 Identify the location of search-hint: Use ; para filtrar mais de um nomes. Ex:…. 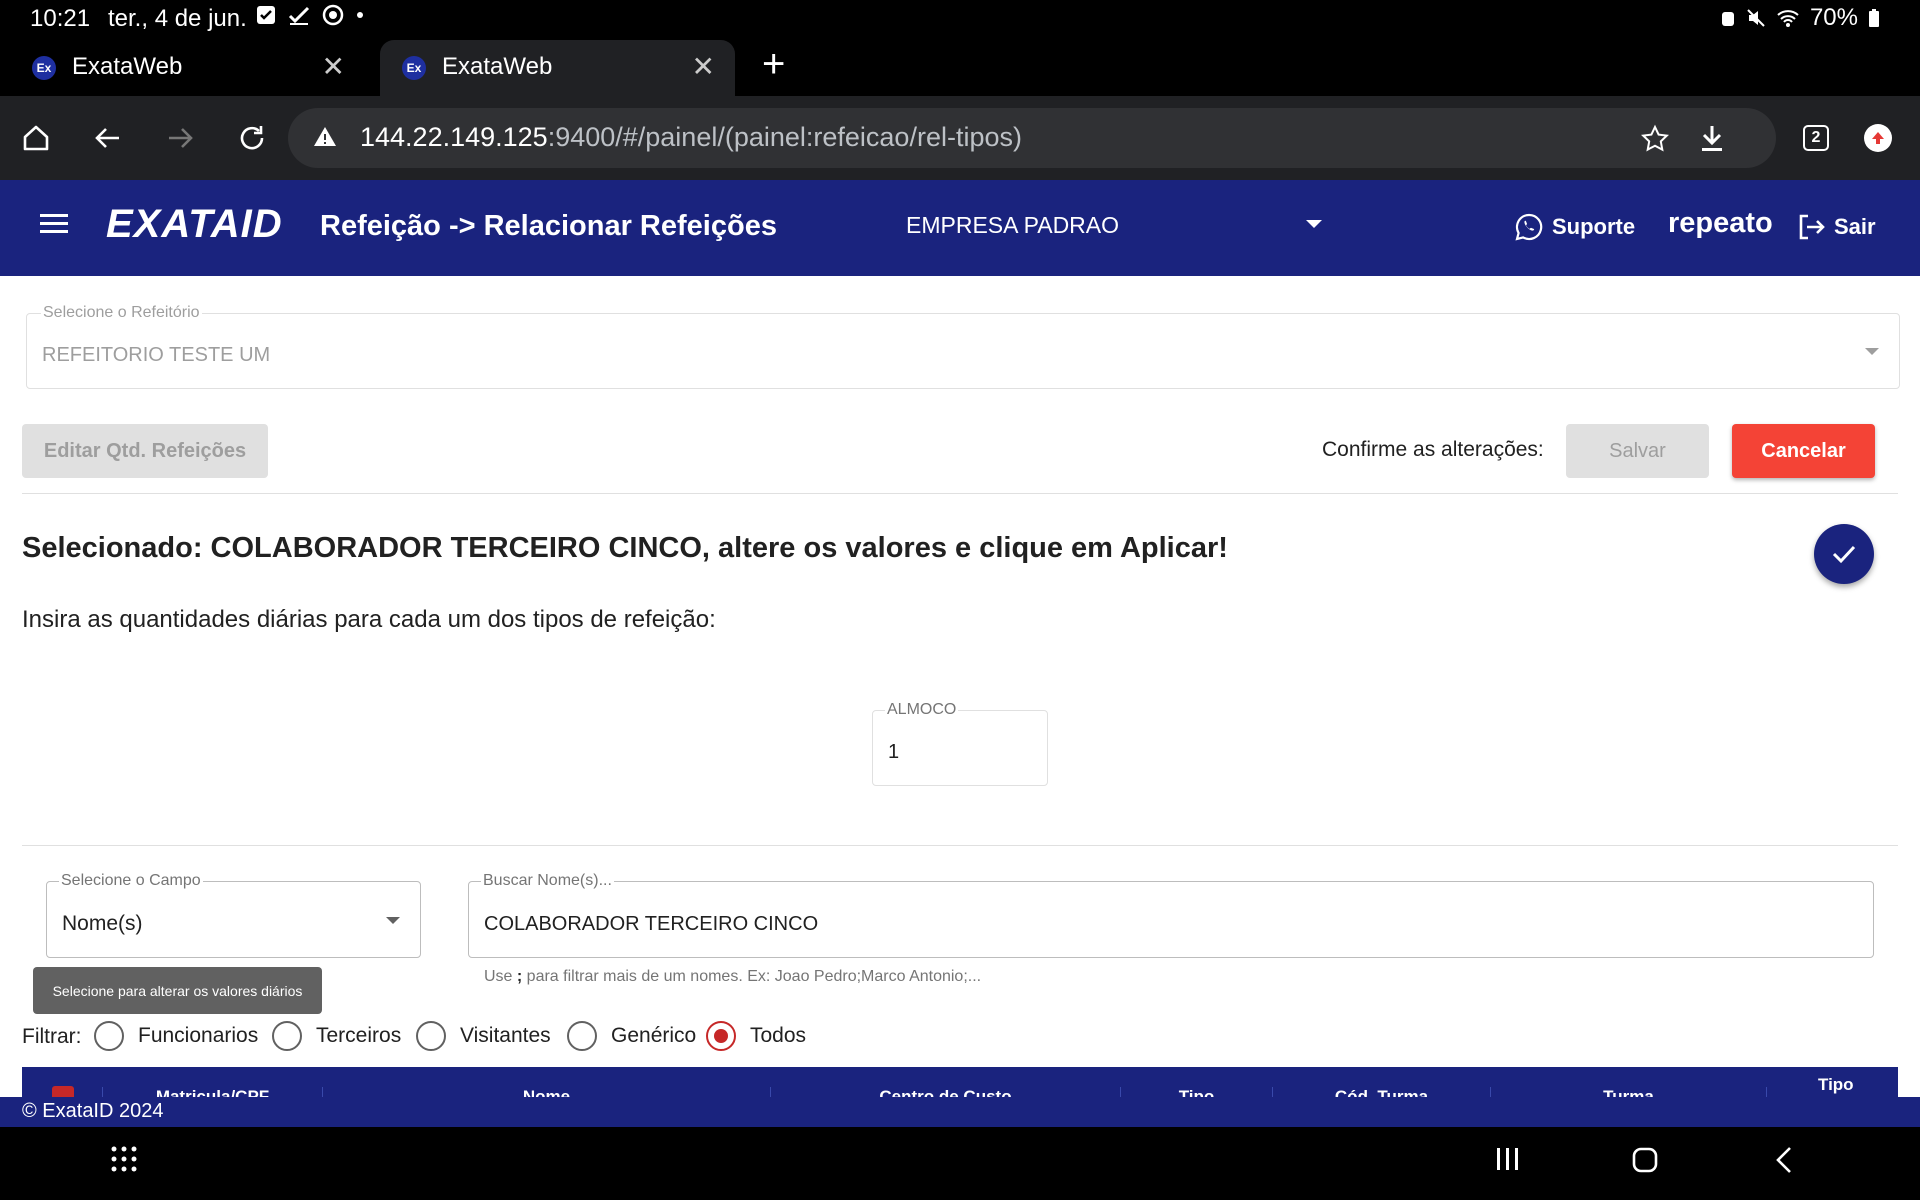
(733, 976).